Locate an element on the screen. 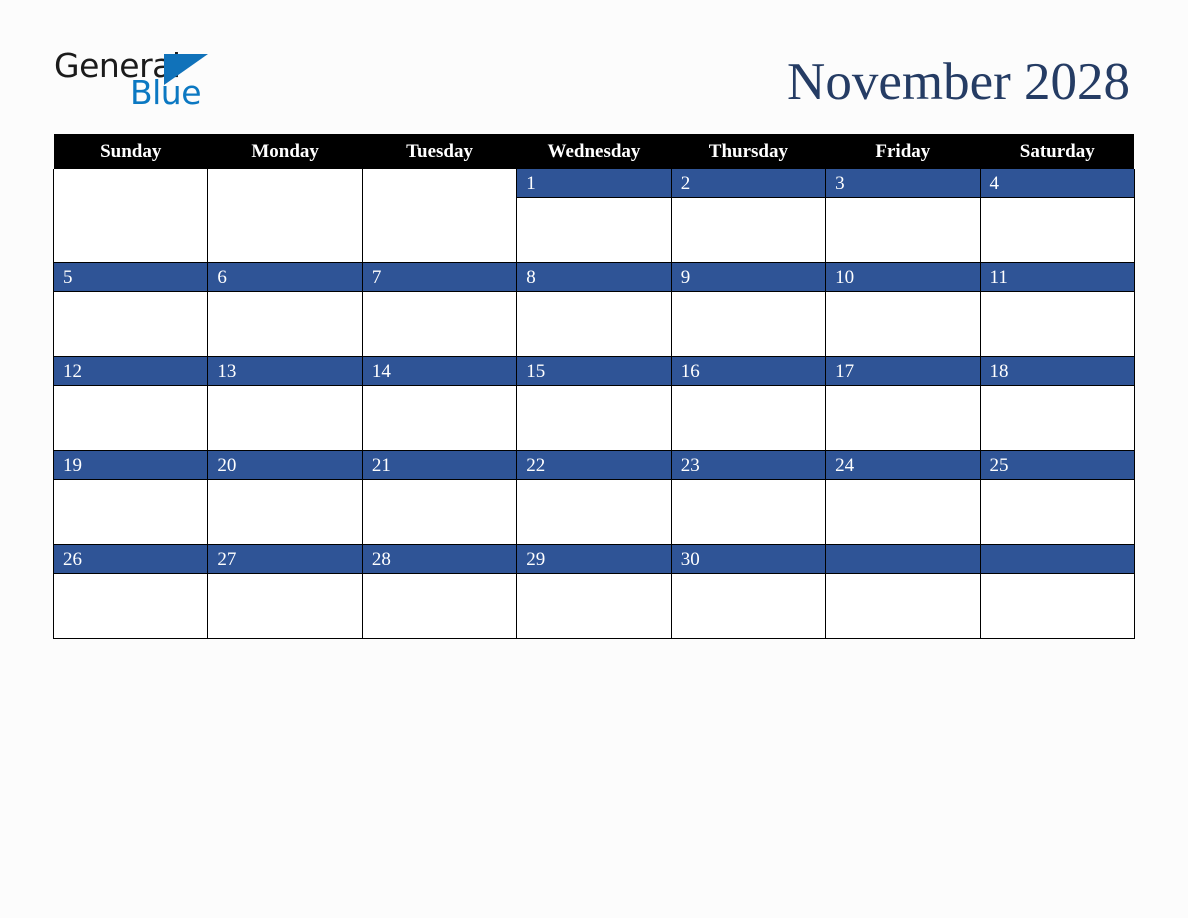  calendar-day-cell: 13 is located at coordinates (285, 403).